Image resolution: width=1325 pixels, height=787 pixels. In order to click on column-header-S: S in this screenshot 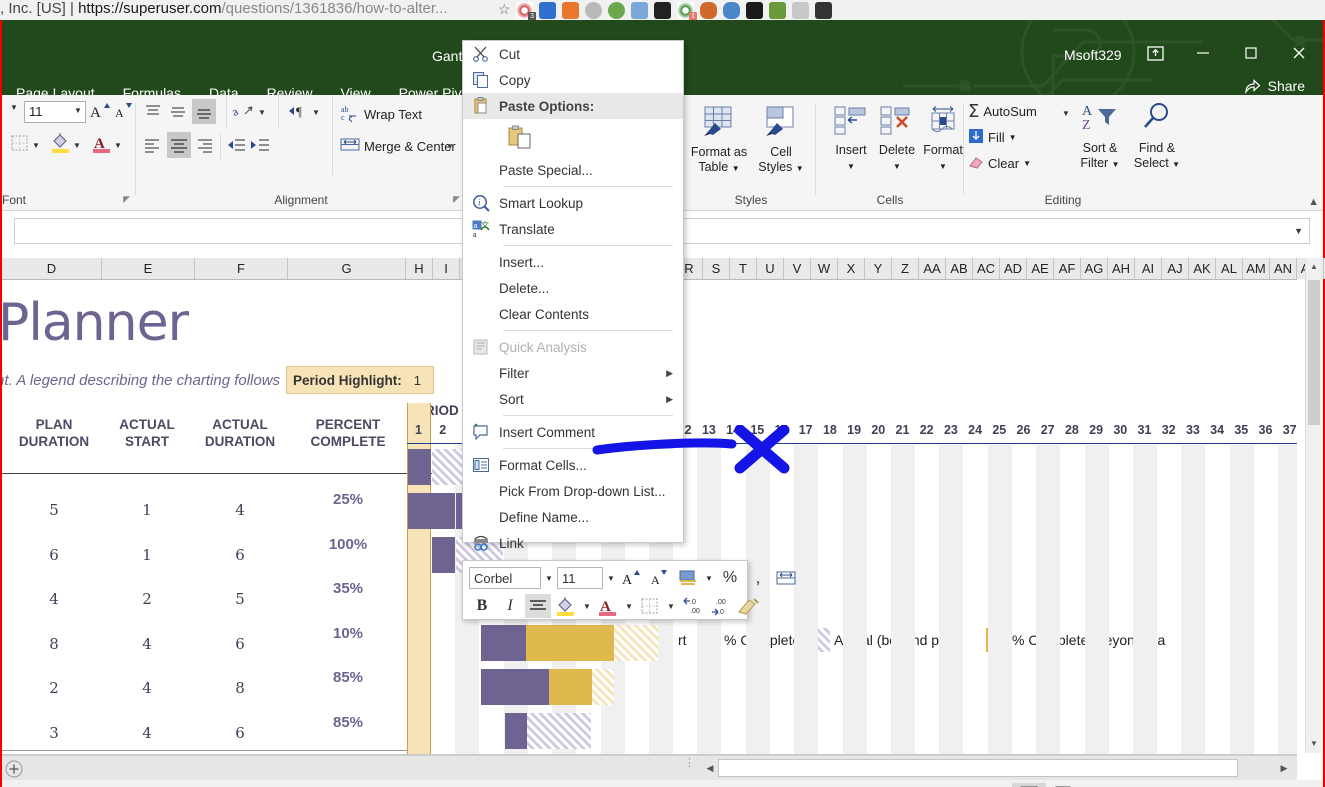, I will do `click(716, 268)`.